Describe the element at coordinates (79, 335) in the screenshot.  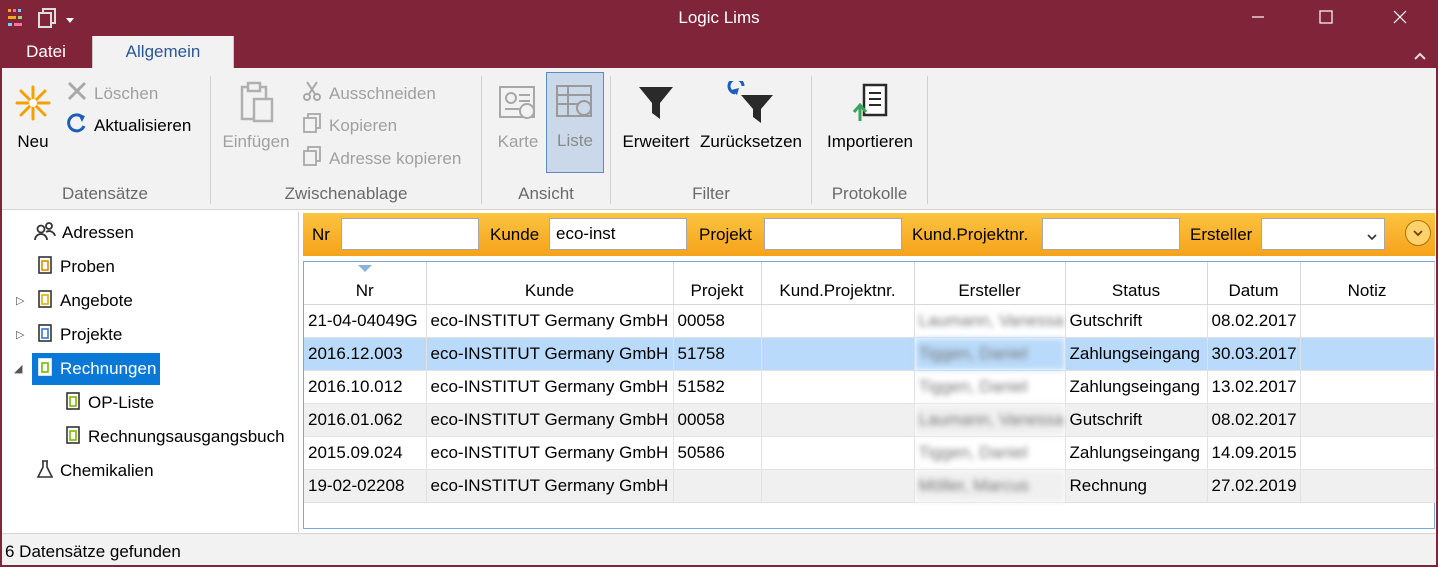
I see `nav-item-projekte: Projekte` at that location.